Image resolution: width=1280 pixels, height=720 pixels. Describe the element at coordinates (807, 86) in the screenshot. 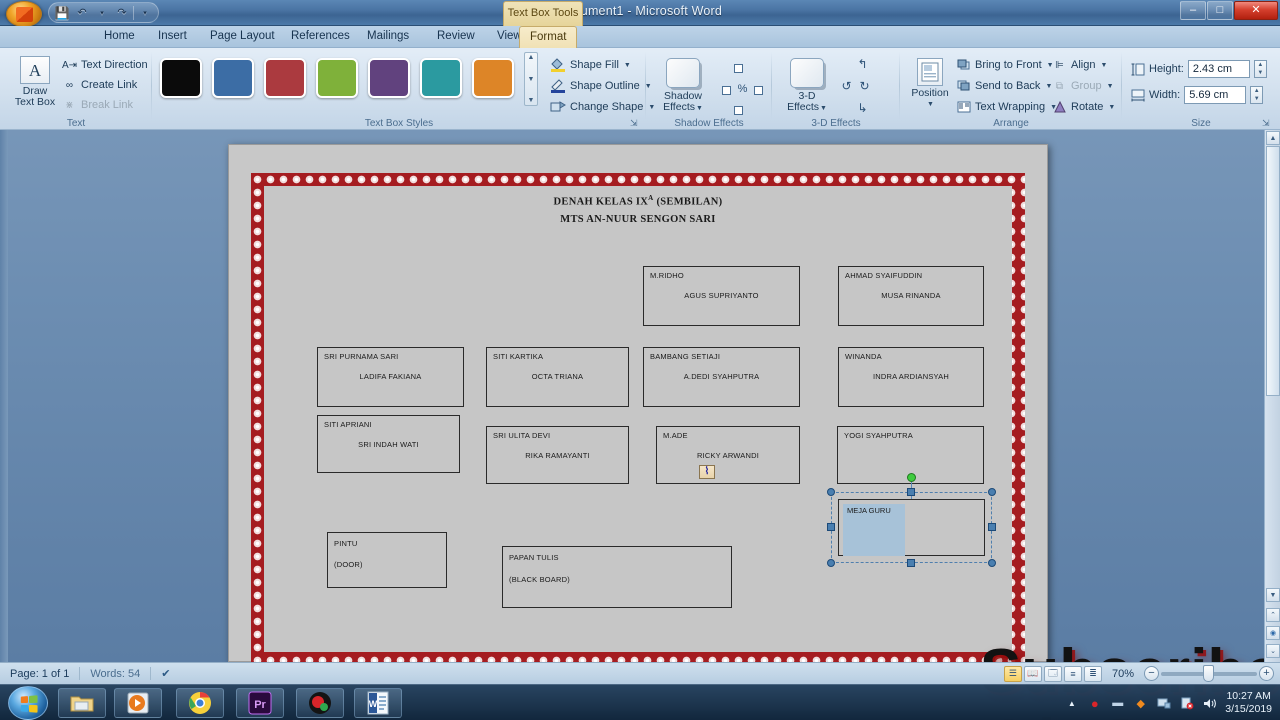

I see `threed-effects-button: 3-D Effects▼` at that location.